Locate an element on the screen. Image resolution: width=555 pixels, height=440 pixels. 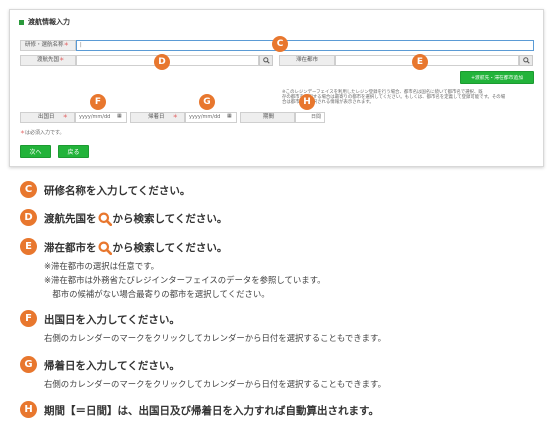
destination-country-label: 渡航先国＊ is located at coordinates (48, 60).